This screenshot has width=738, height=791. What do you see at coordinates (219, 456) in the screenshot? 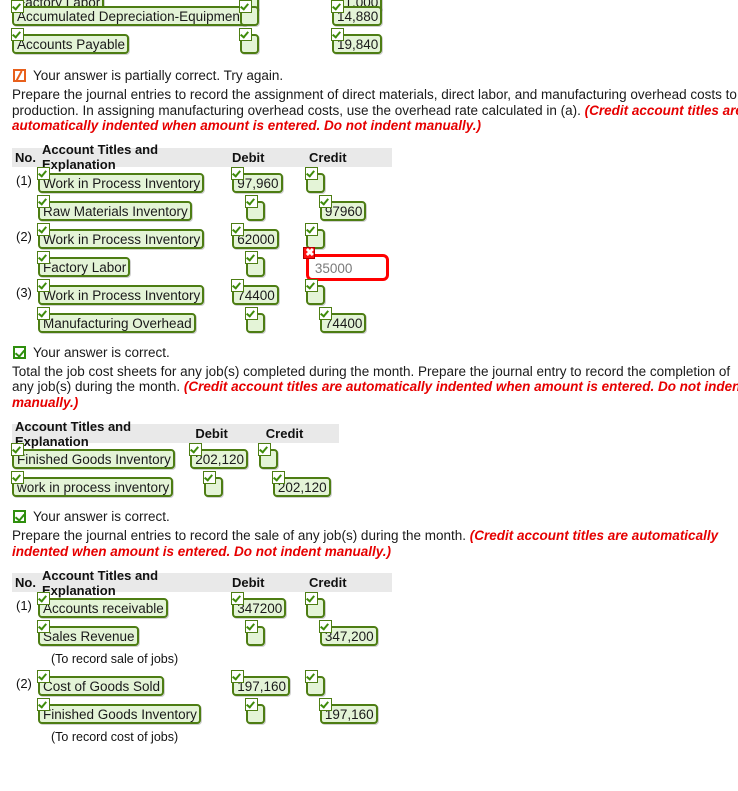
I see `debit-amount-field: 202,120` at bounding box center [219, 456].